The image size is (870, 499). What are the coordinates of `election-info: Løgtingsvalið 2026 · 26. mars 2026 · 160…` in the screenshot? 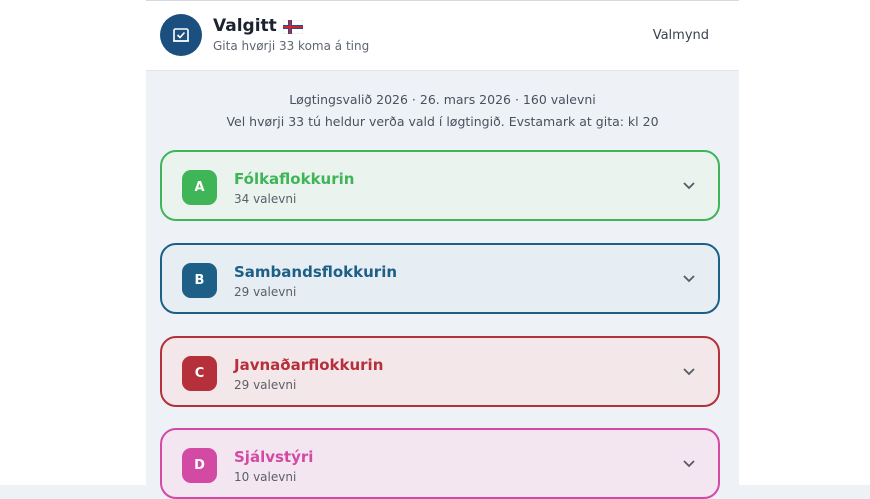 It's located at (442, 99).